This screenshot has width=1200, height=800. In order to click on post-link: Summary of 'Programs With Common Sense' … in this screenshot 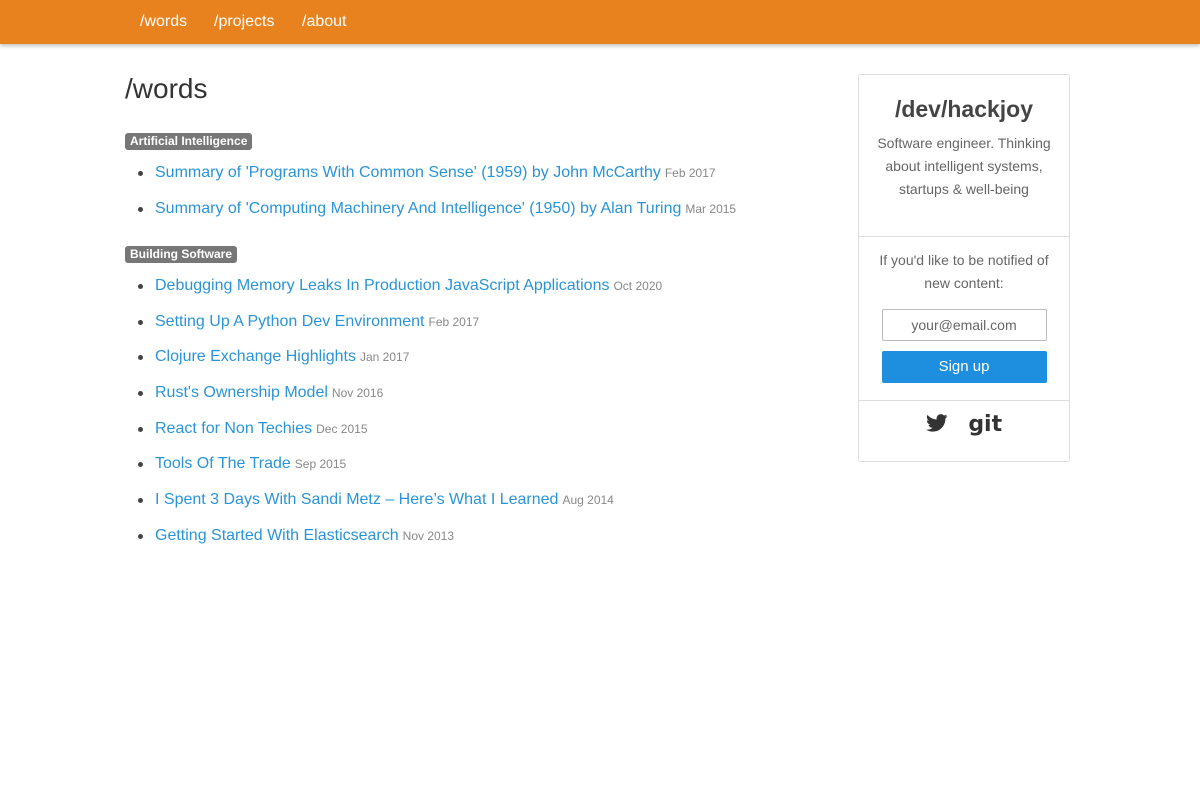, I will do `click(408, 172)`.